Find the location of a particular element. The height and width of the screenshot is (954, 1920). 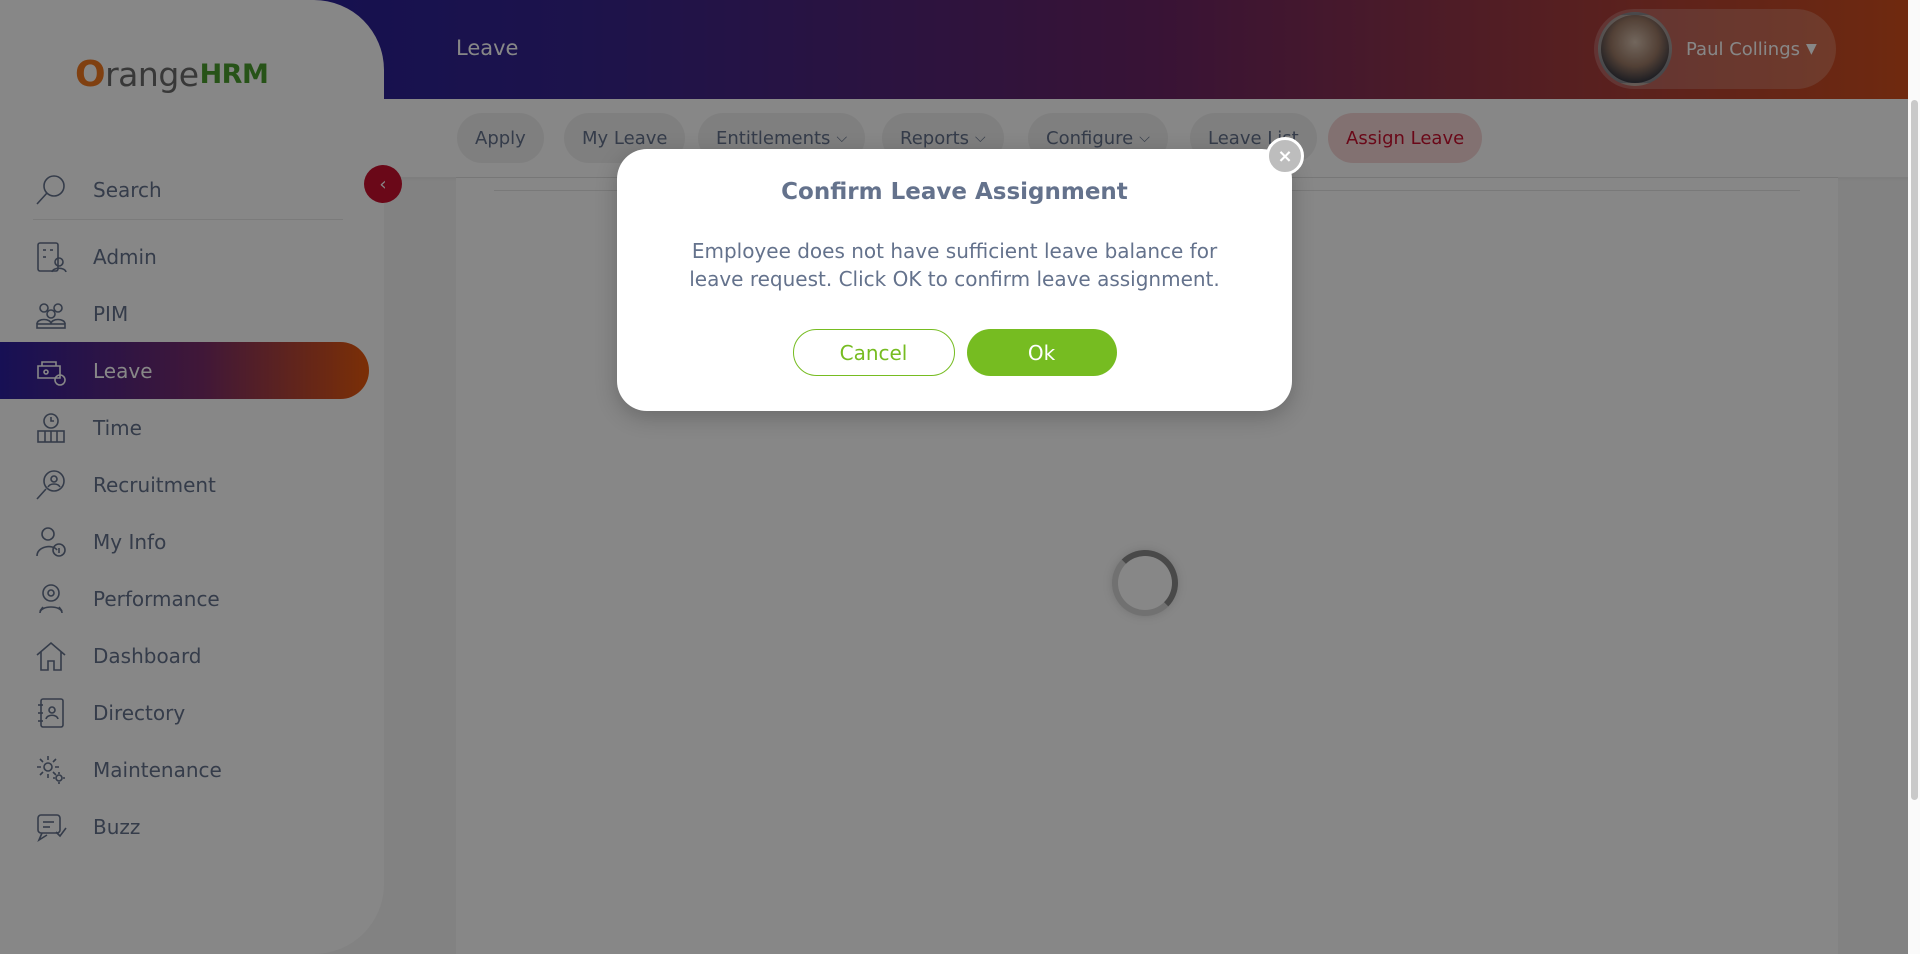

close-icon: × is located at coordinates (1285, 156).